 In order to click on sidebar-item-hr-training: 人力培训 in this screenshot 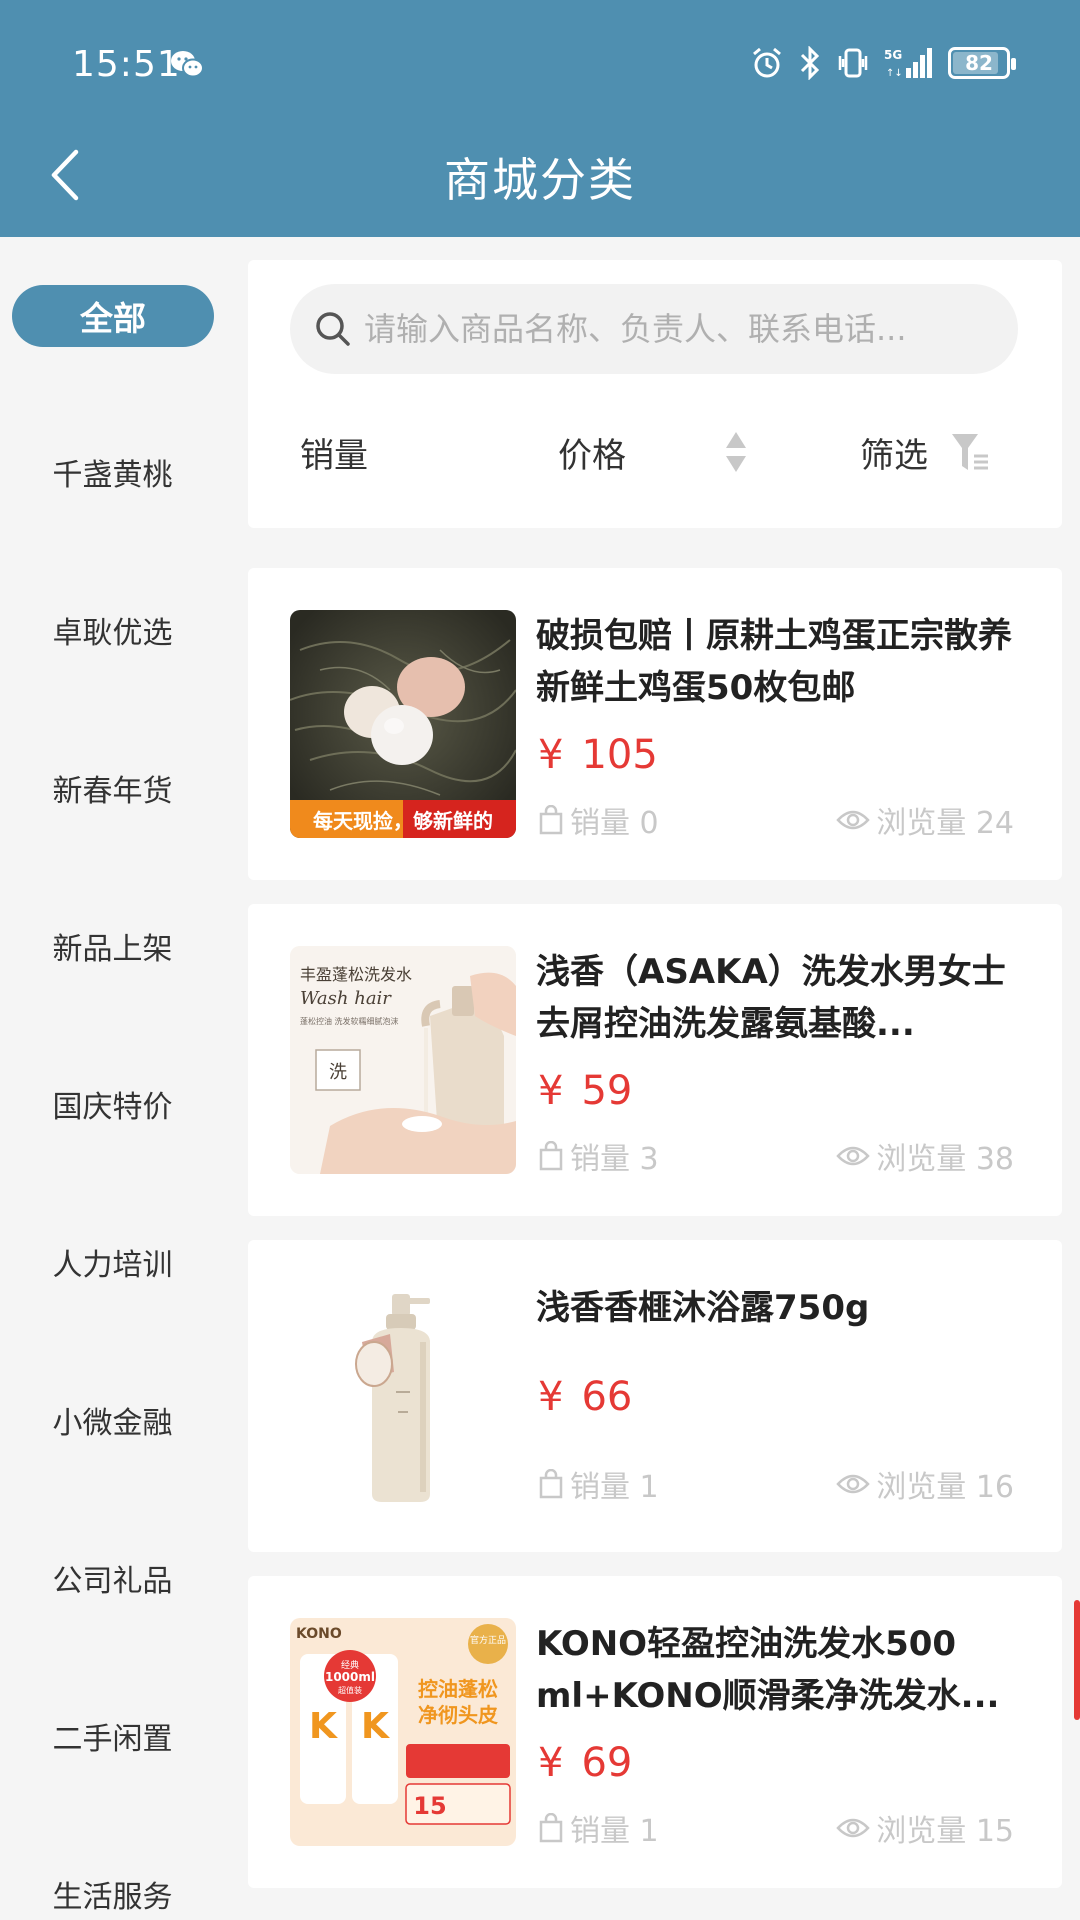, I will do `click(112, 1262)`.